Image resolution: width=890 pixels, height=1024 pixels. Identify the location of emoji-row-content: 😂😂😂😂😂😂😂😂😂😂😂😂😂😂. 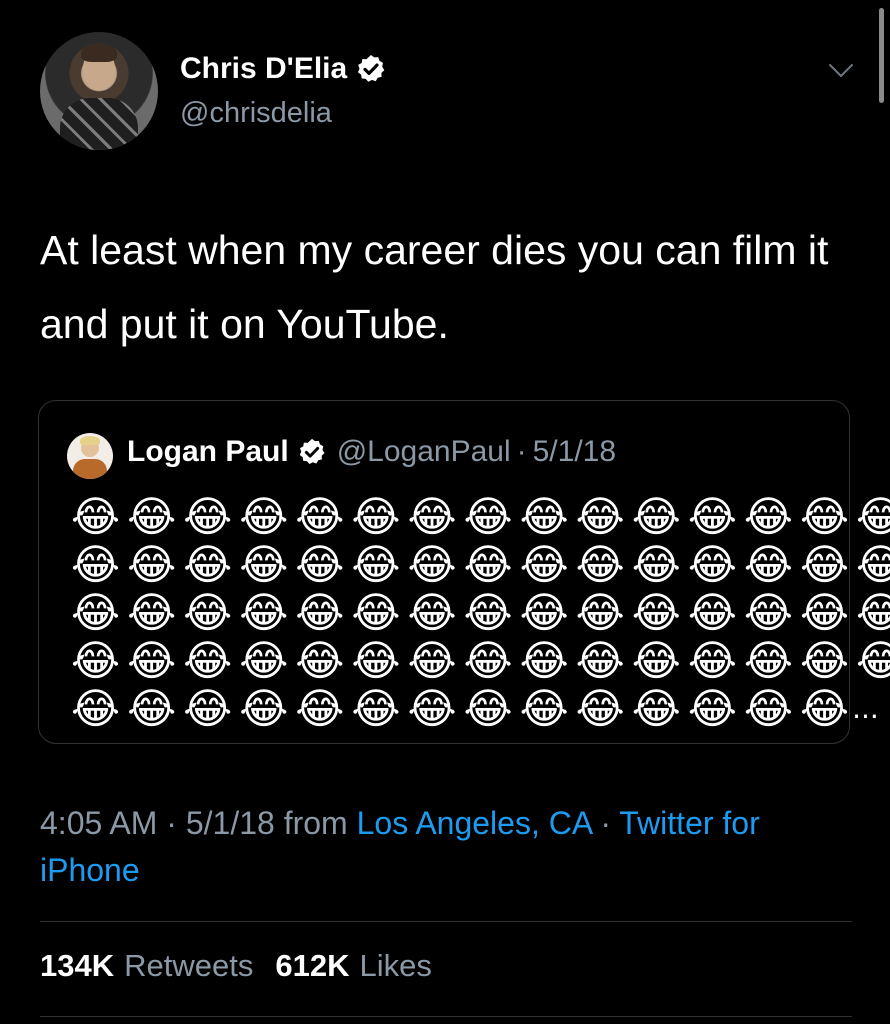
(464, 708).